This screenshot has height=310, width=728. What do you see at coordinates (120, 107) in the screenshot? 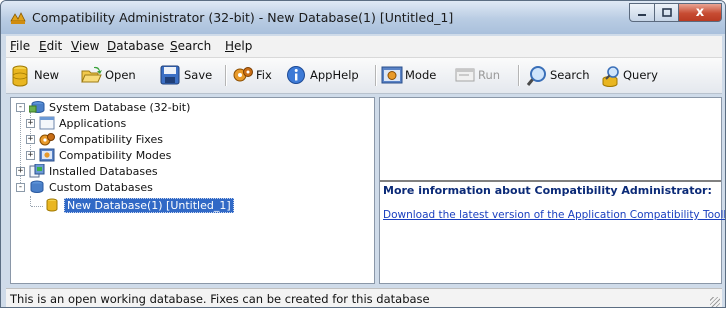
I see `tree-label-system-database: System Database (32-bit)` at bounding box center [120, 107].